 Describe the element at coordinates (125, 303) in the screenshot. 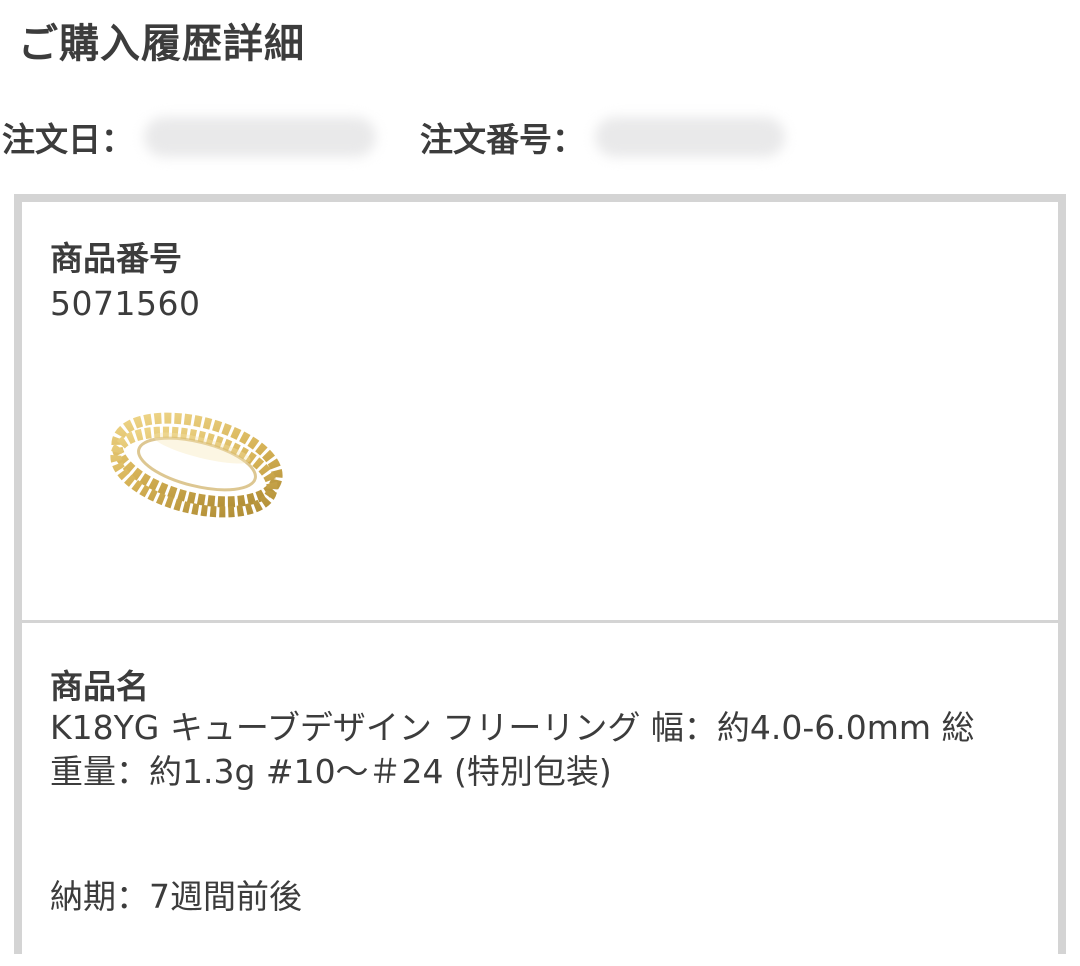

I see `product-number-value: 5071560` at that location.